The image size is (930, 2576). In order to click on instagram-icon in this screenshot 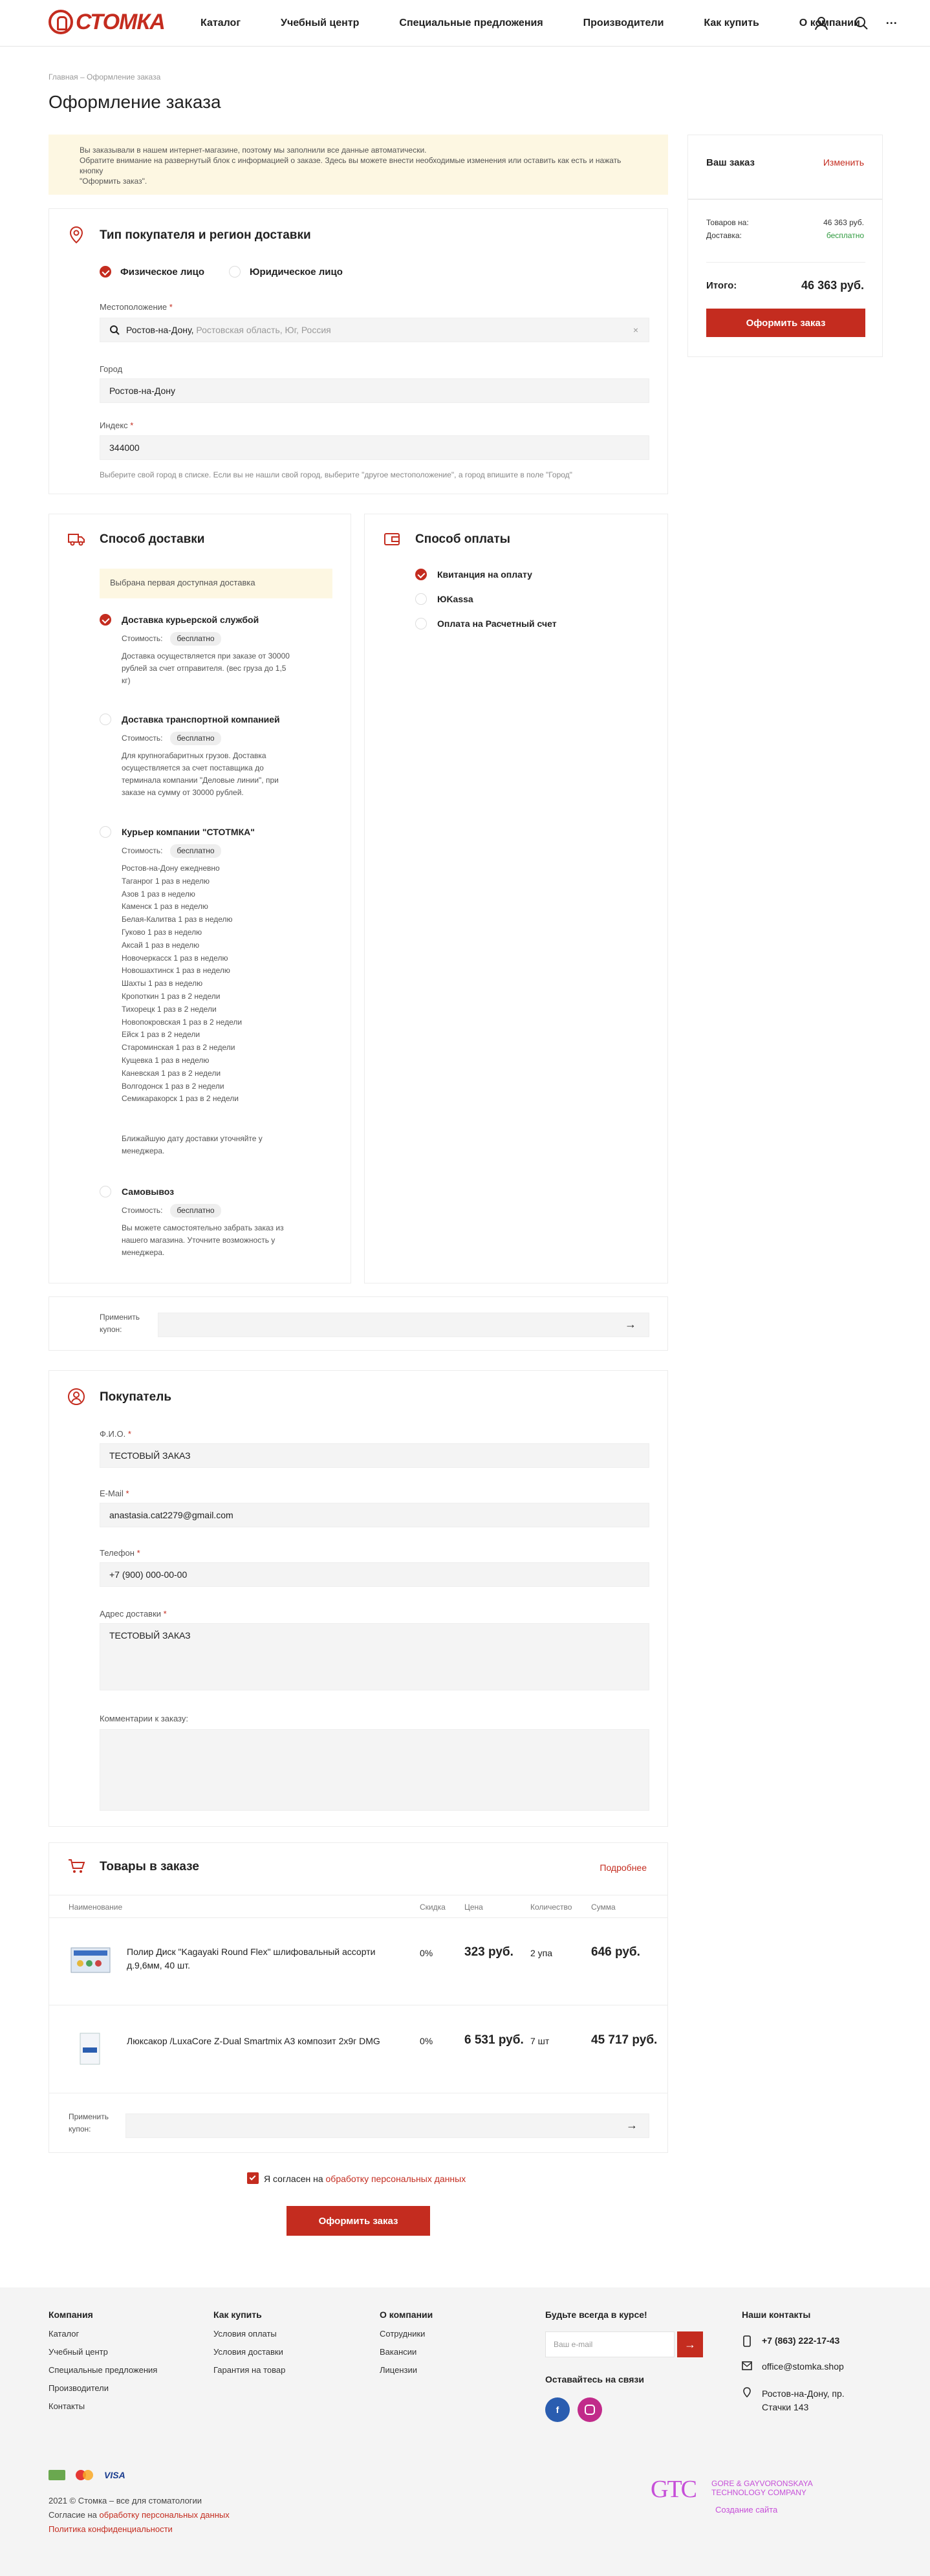, I will do `click(590, 2409)`.